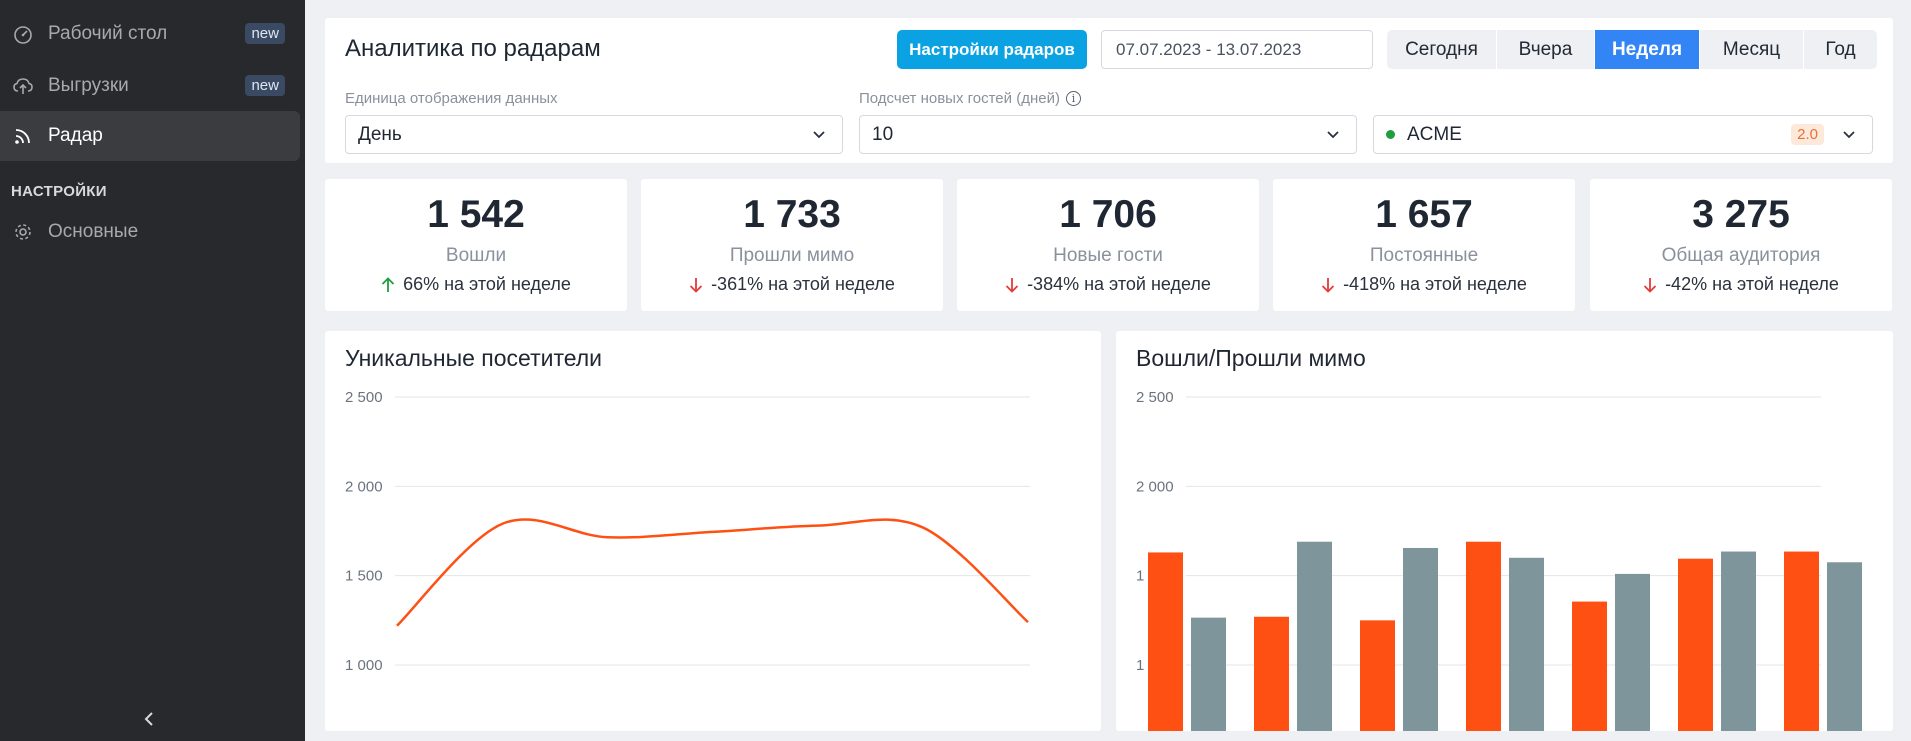  What do you see at coordinates (59, 191) in the screenshot?
I see `settings-section-title: НАСТРОЙКИ` at bounding box center [59, 191].